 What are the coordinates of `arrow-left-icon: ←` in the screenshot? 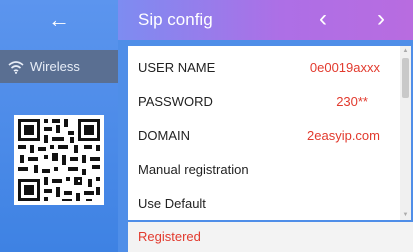 It's located at (59, 19).